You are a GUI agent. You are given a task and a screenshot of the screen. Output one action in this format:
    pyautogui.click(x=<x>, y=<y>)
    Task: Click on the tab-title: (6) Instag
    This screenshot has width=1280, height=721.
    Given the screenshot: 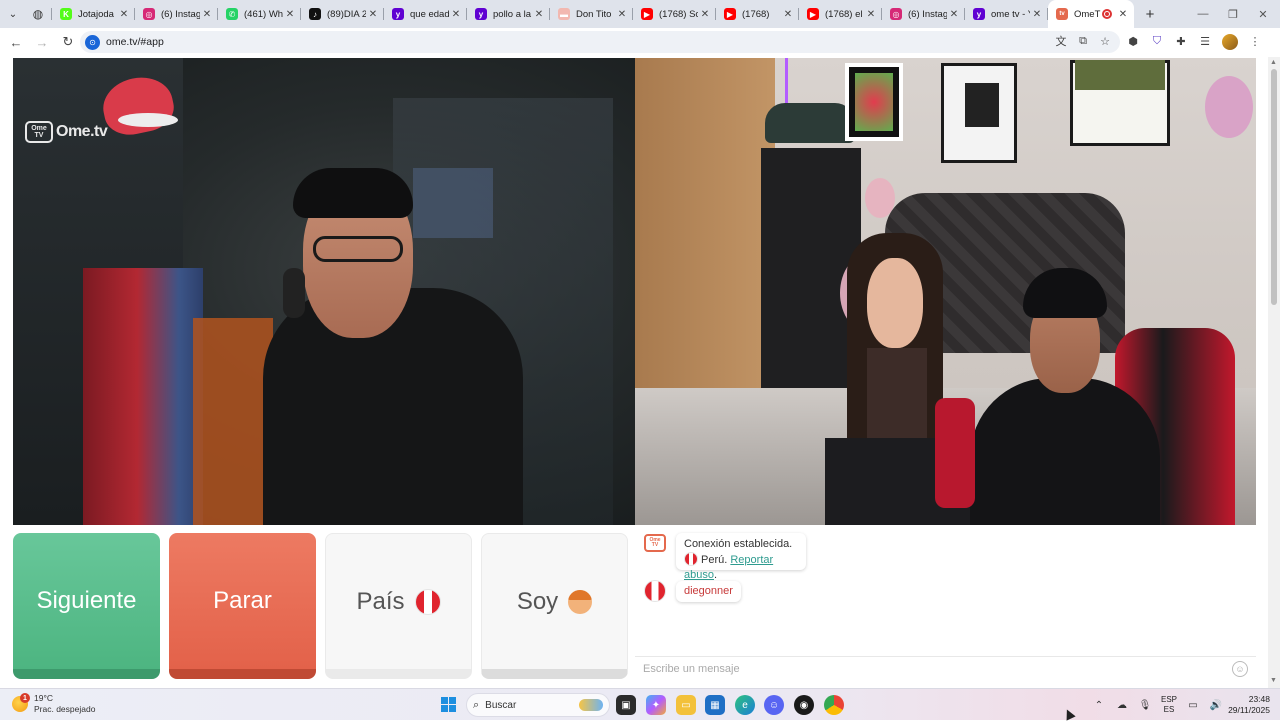 What is the action you would take?
    pyautogui.click(x=927, y=14)
    